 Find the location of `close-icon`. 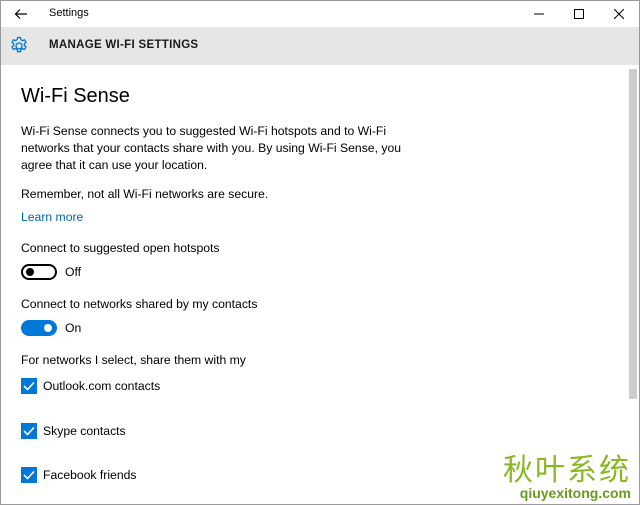

close-icon is located at coordinates (619, 14).